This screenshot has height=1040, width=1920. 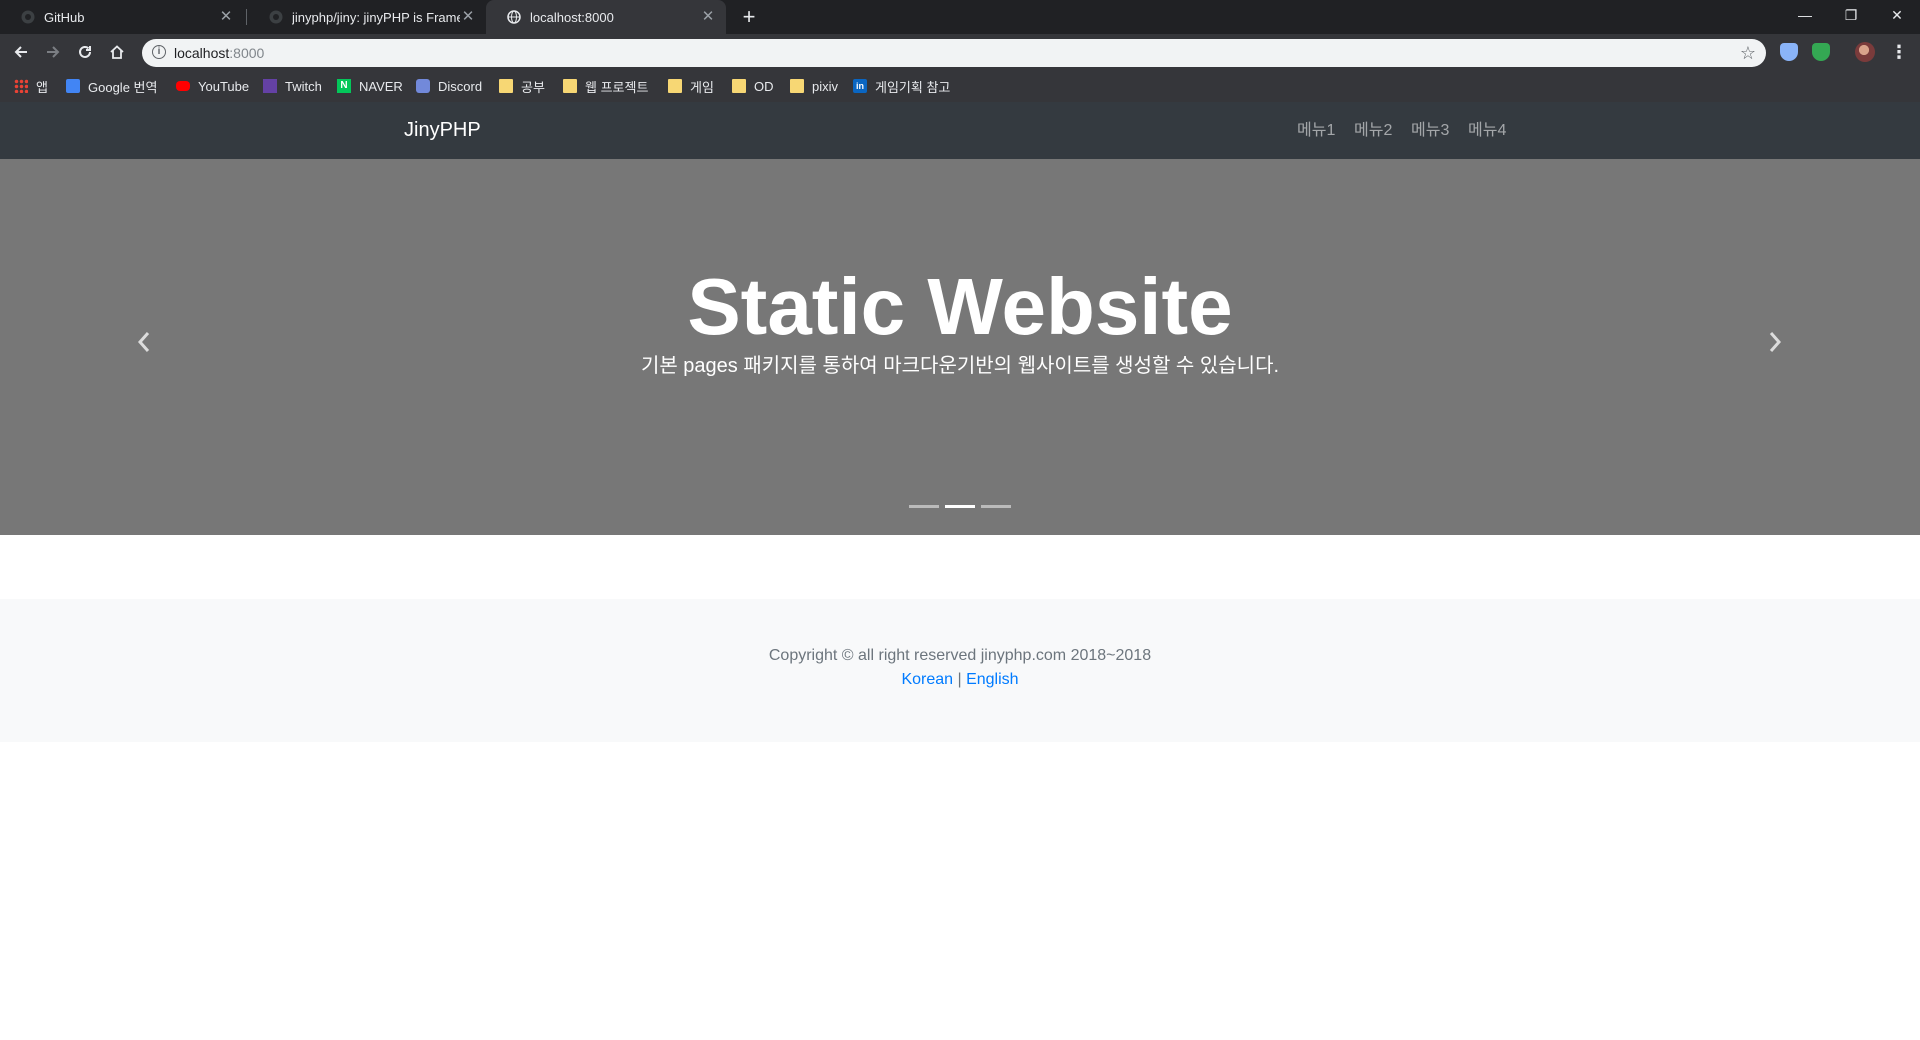 What do you see at coordinates (270, 86) in the screenshot?
I see `twitch-icon` at bounding box center [270, 86].